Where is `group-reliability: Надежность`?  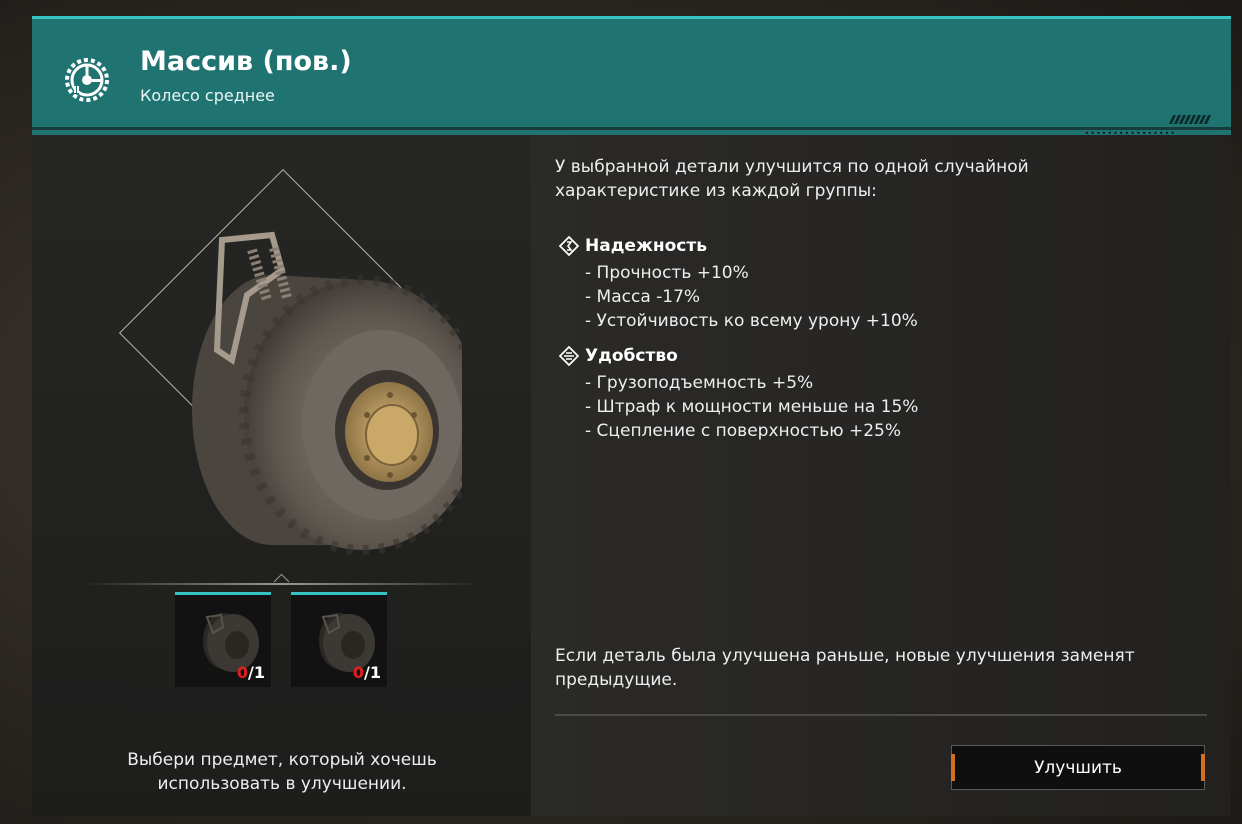 group-reliability: Надежность is located at coordinates (633, 246).